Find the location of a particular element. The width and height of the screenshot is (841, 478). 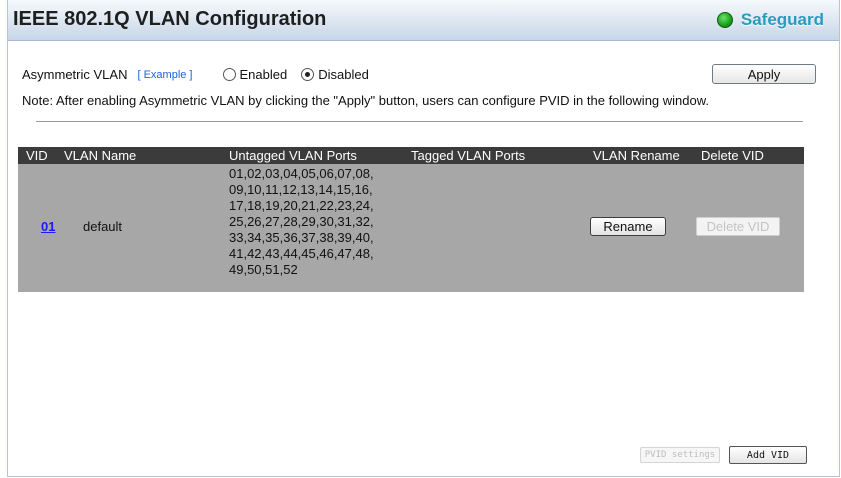

vlan-name-cell: default is located at coordinates (103, 226).